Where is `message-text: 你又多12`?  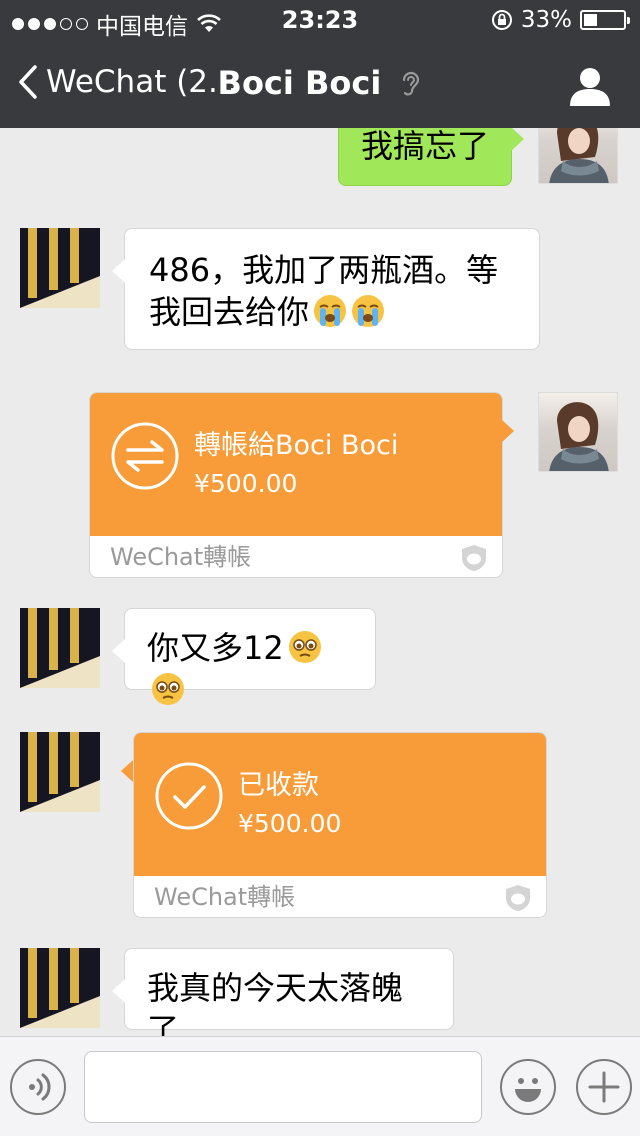 message-text: 你又多12 is located at coordinates (215, 648).